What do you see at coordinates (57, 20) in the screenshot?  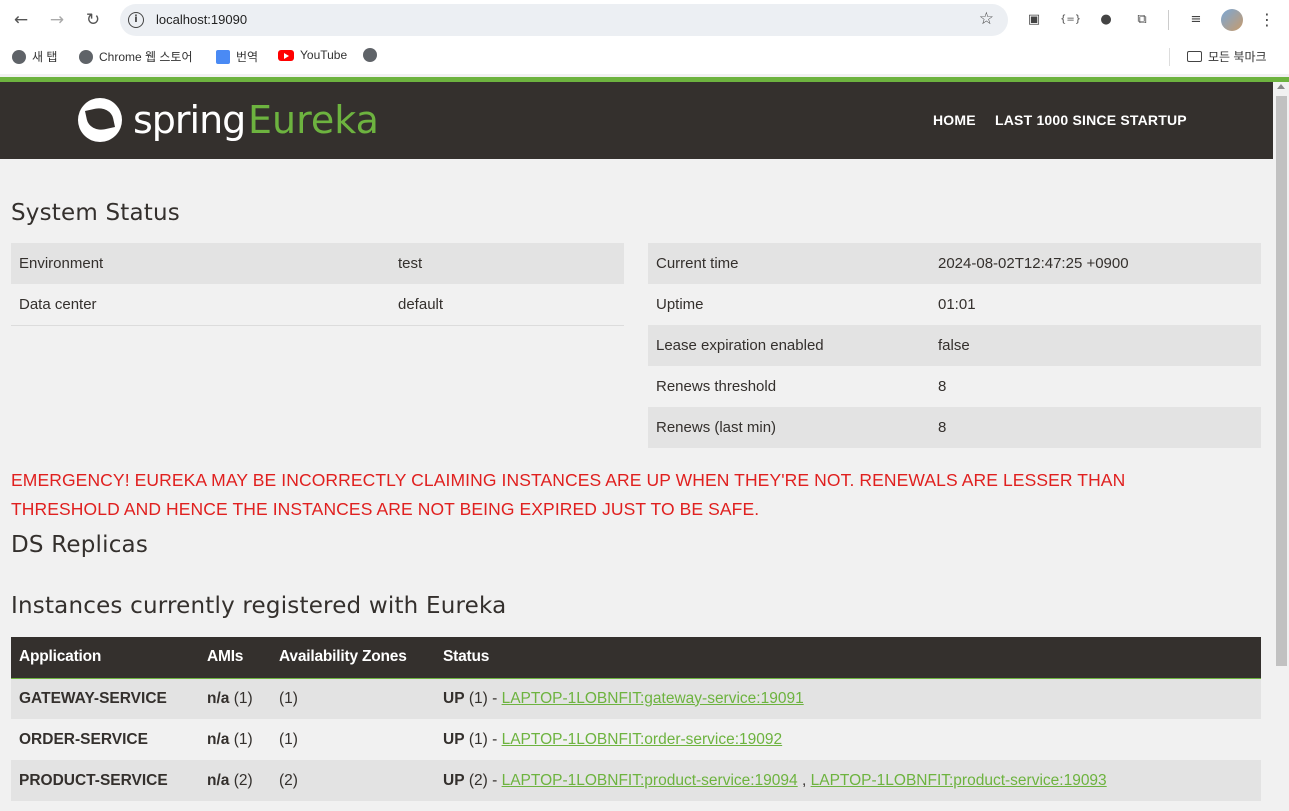 I see `forward-icon: →` at bounding box center [57, 20].